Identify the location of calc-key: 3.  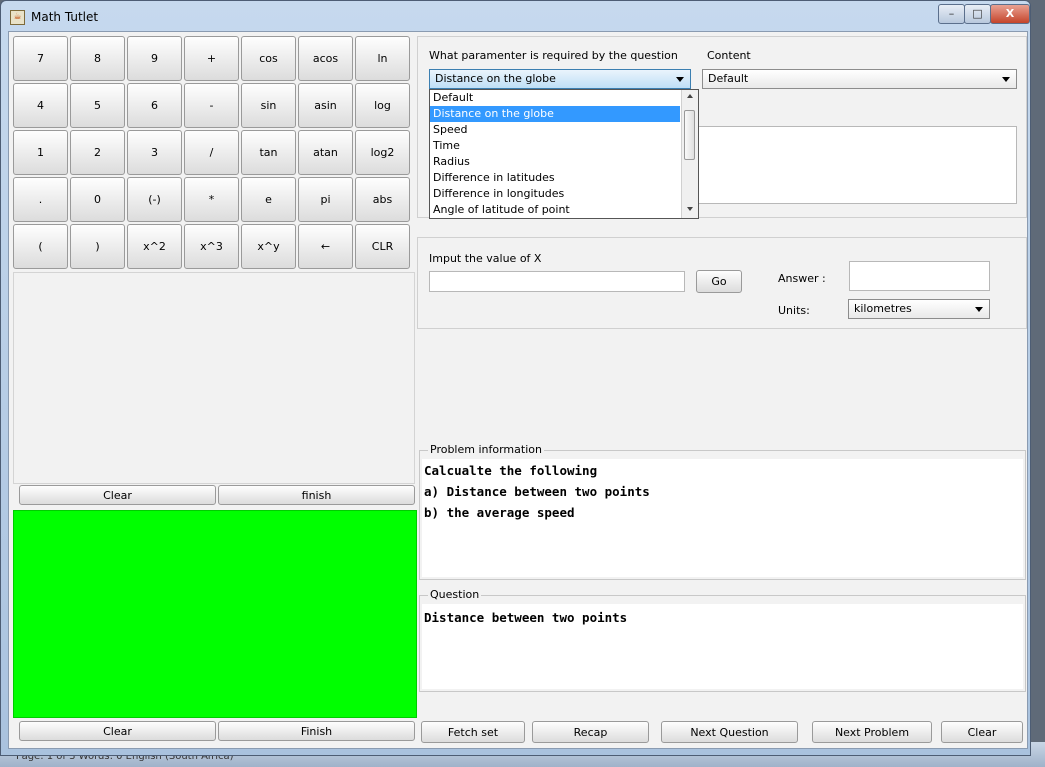
(154, 152).